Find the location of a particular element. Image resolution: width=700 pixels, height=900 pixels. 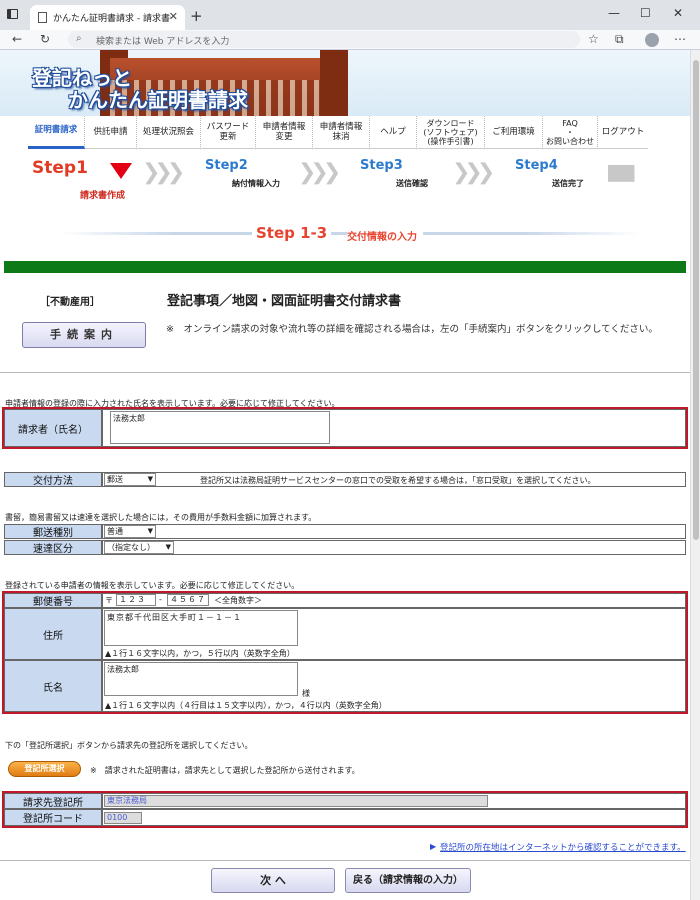

current-step-arrow-icon is located at coordinates (121, 171).